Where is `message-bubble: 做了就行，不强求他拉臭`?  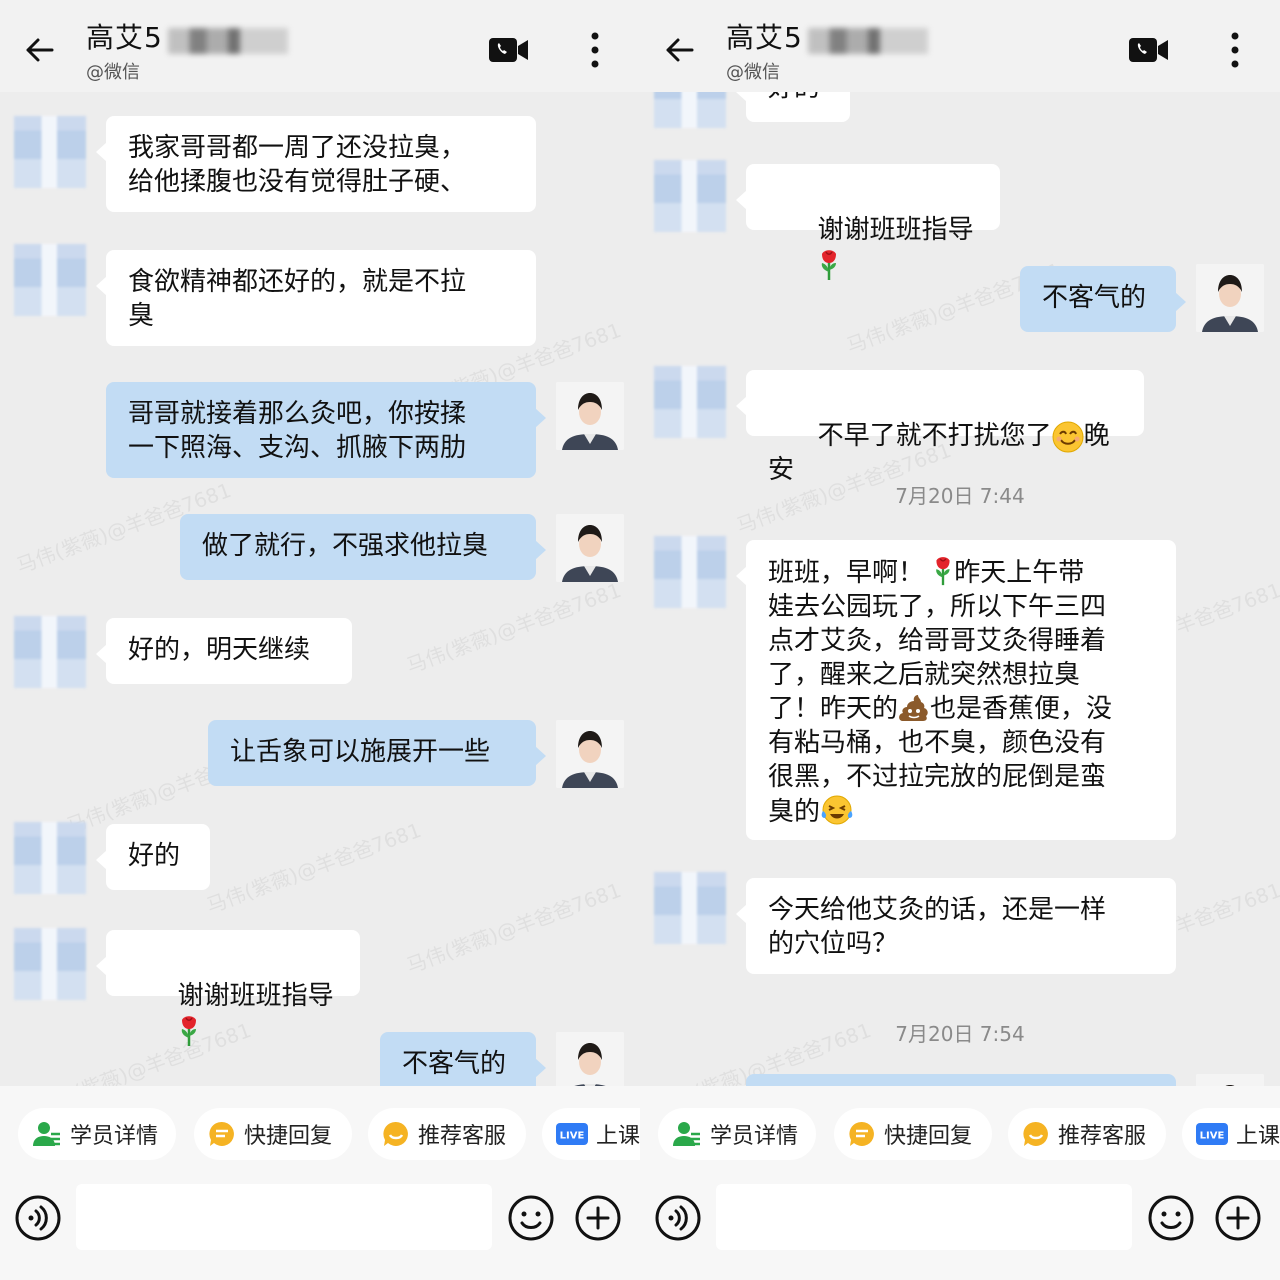
message-bubble: 做了就行，不强求他拉臭 is located at coordinates (363, 547).